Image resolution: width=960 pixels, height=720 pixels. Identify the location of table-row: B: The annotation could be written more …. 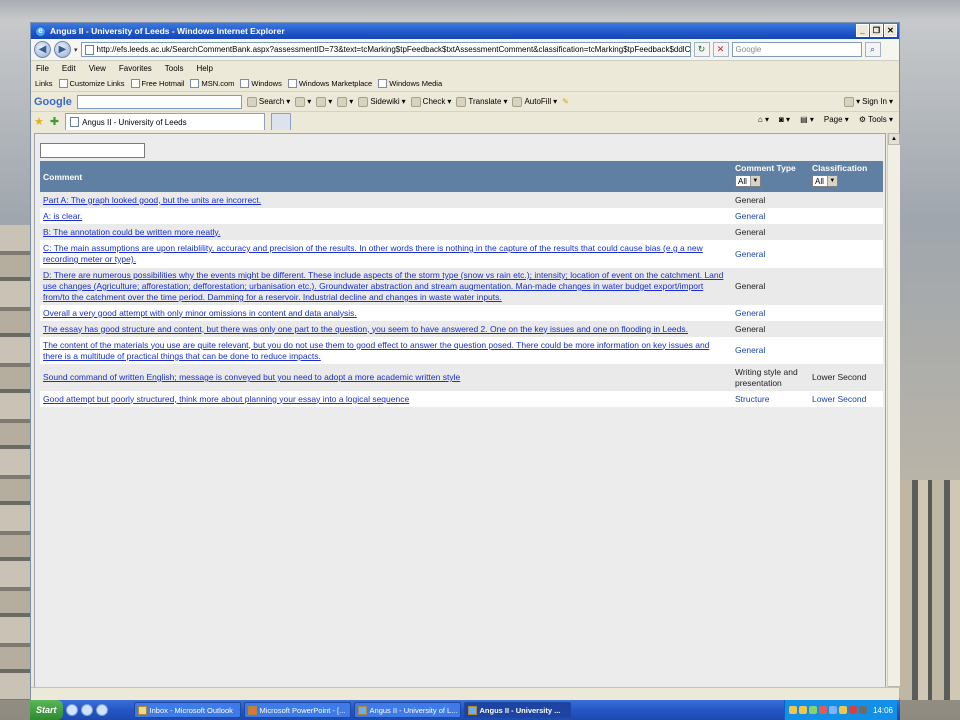
(461, 232).